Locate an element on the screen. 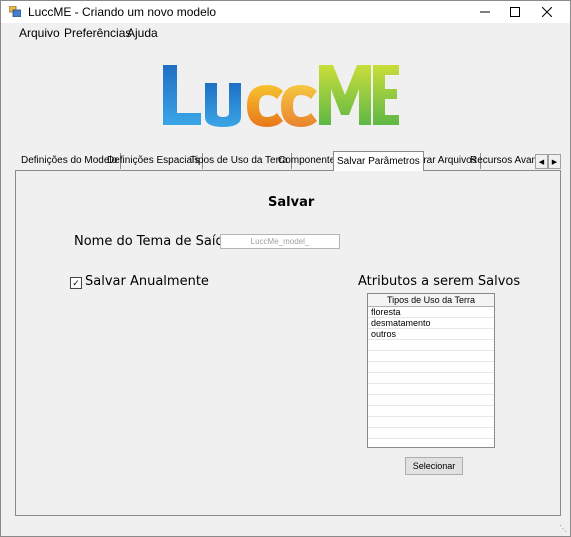 The image size is (571, 537). tab-scroll-left-icon: ◀ is located at coordinates (541, 161).